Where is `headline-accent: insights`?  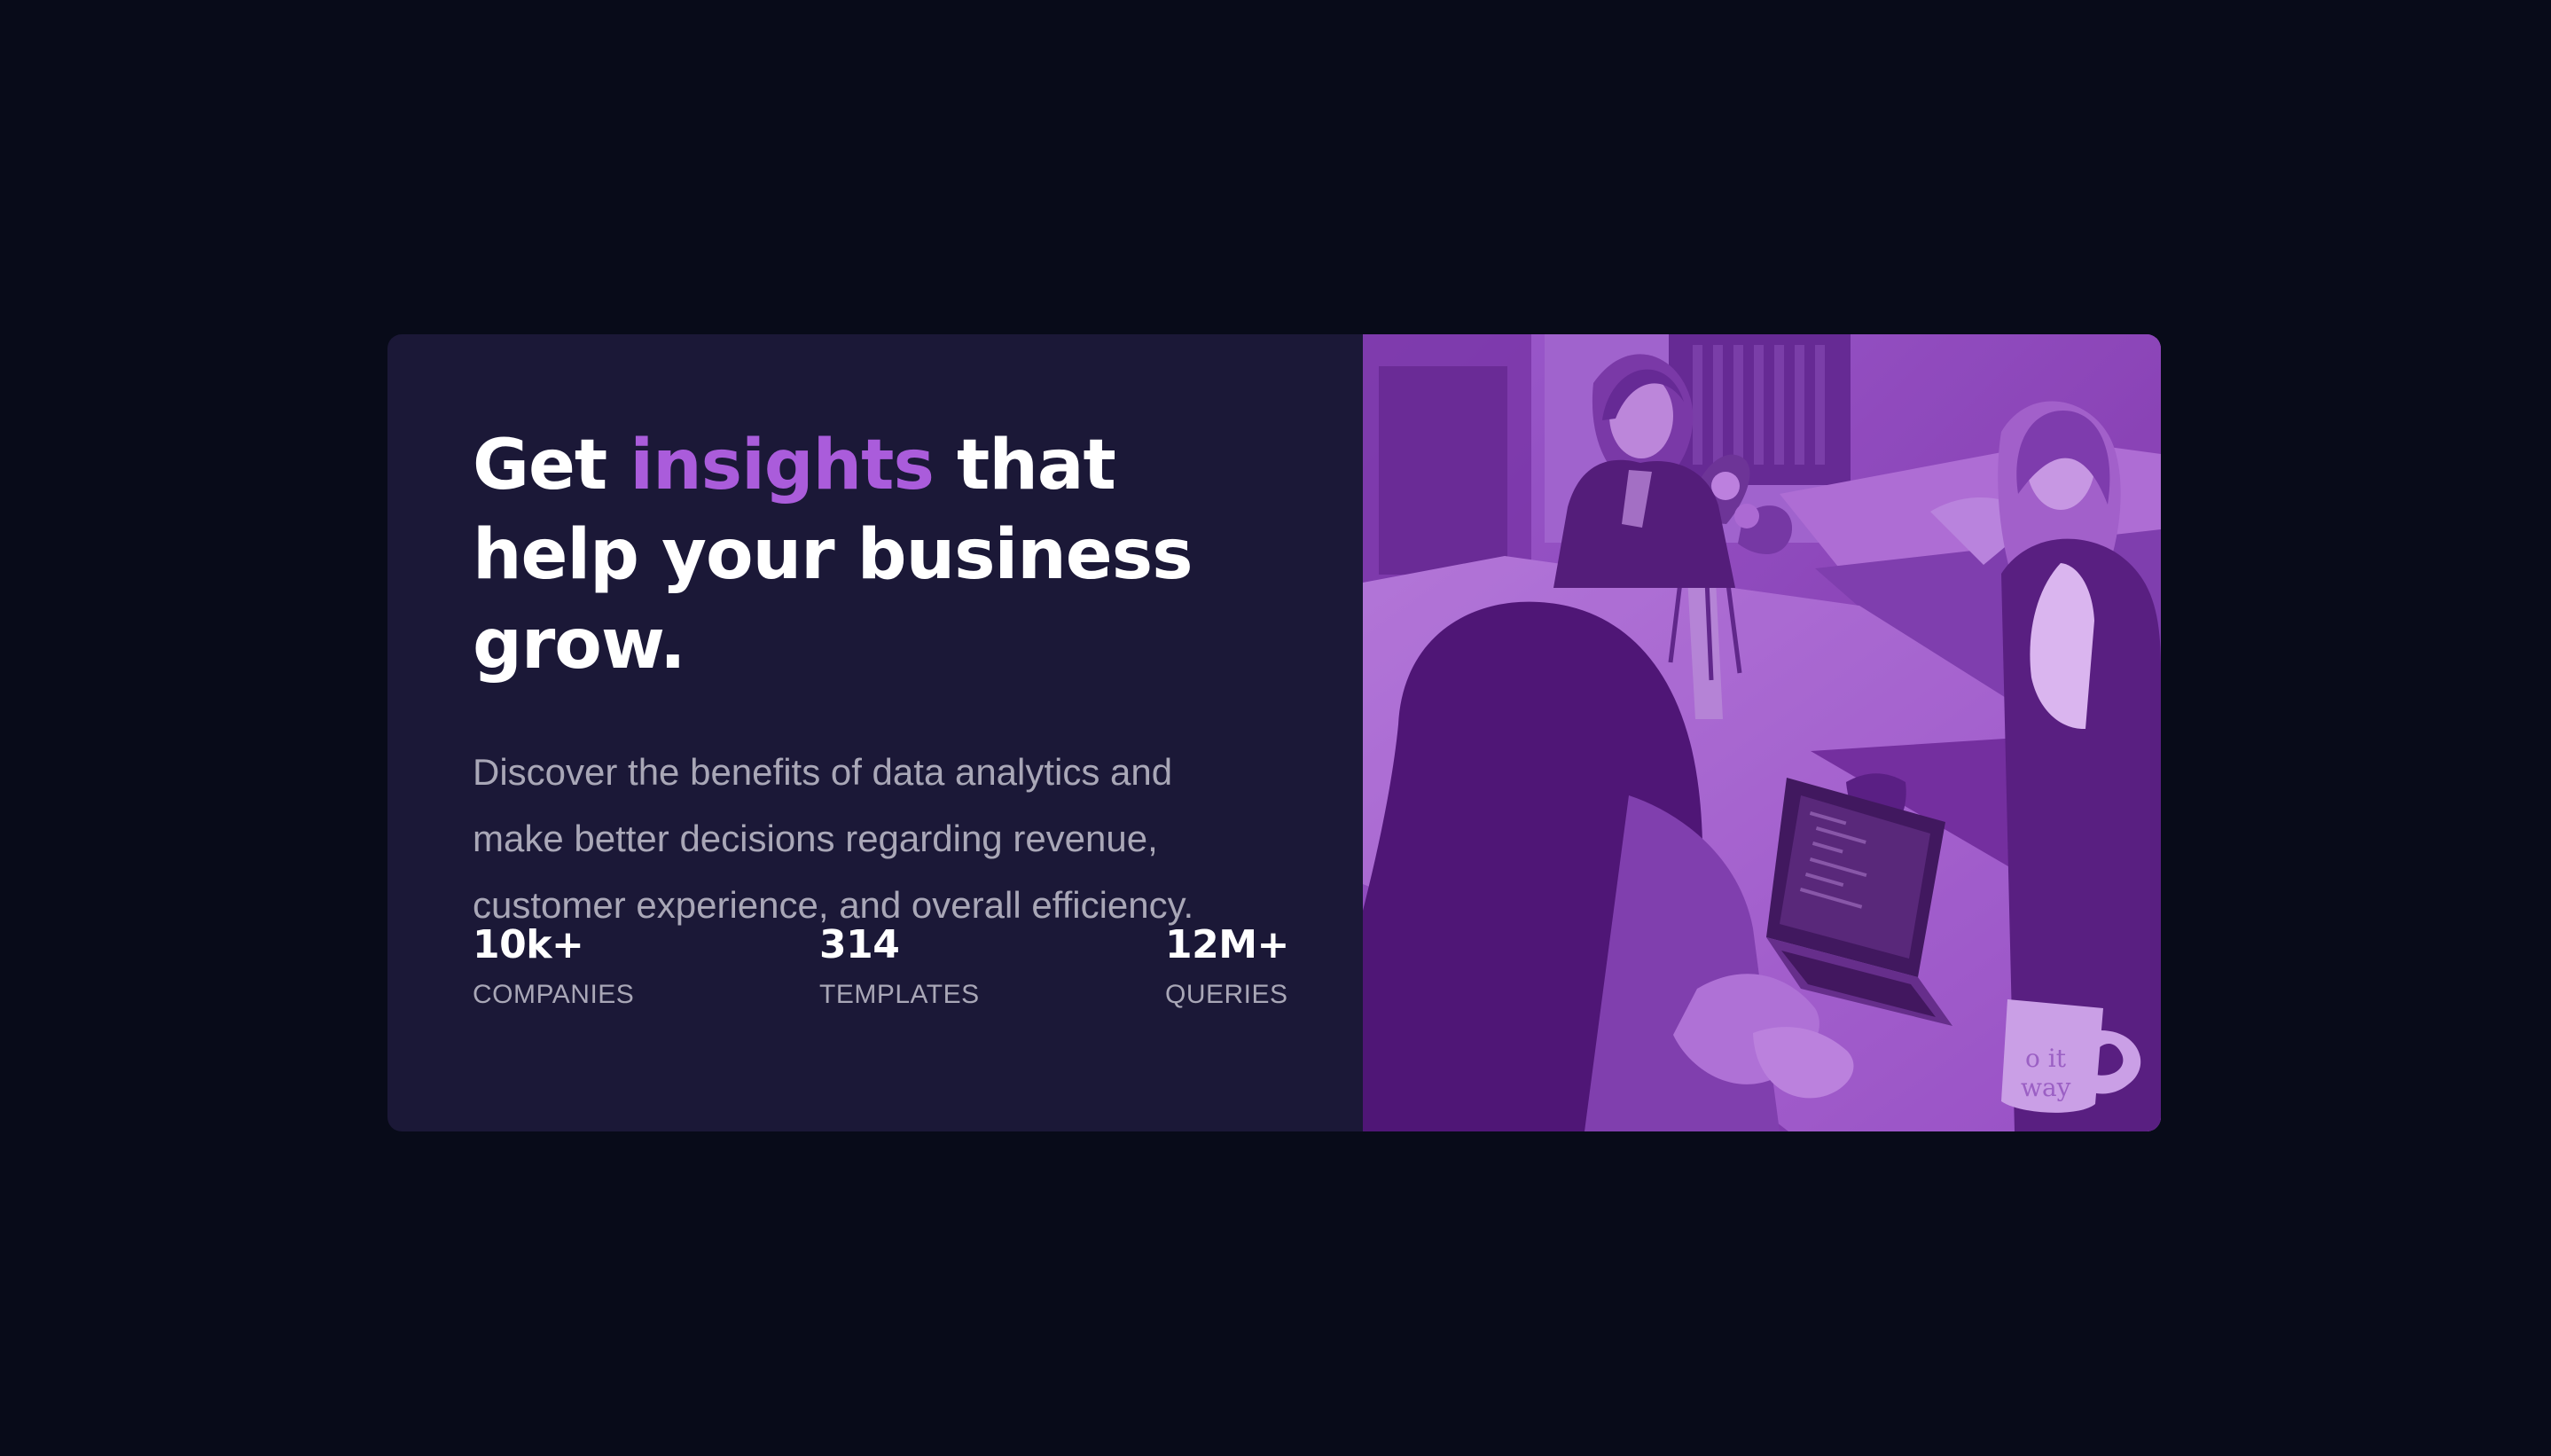 headline-accent: insights is located at coordinates (783, 465).